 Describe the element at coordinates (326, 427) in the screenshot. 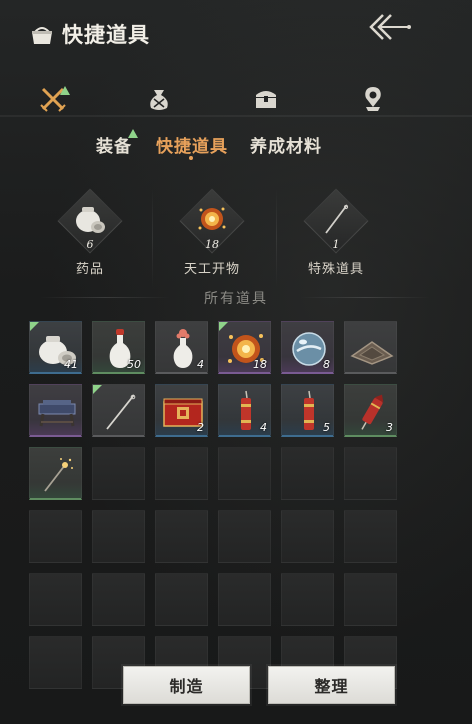

I see `item-quantity: 5` at that location.